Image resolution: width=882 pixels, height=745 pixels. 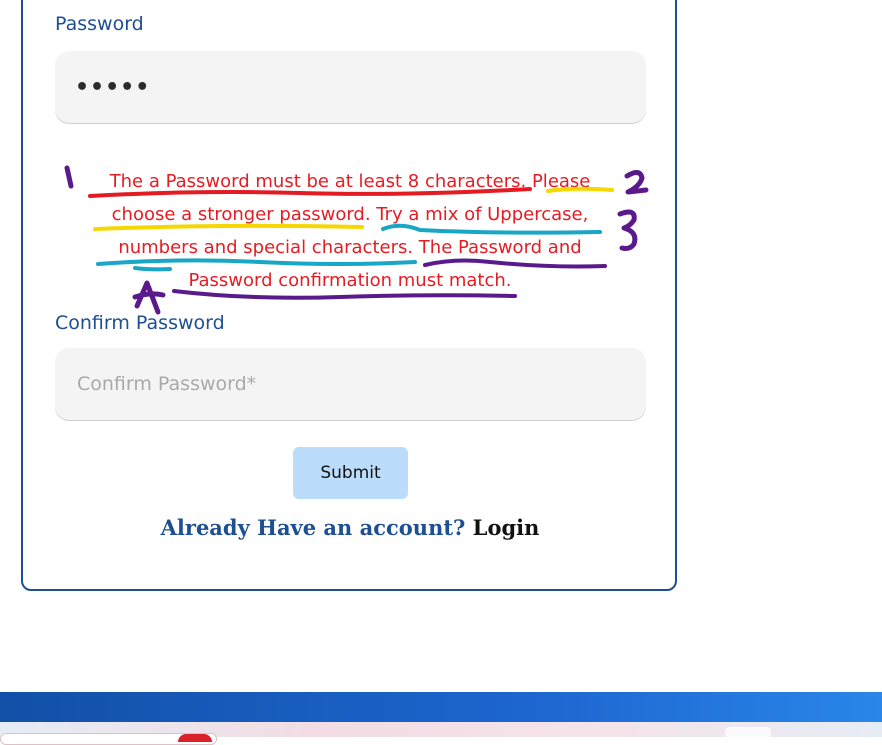 I want to click on password-label: Password, so click(x=99, y=24).